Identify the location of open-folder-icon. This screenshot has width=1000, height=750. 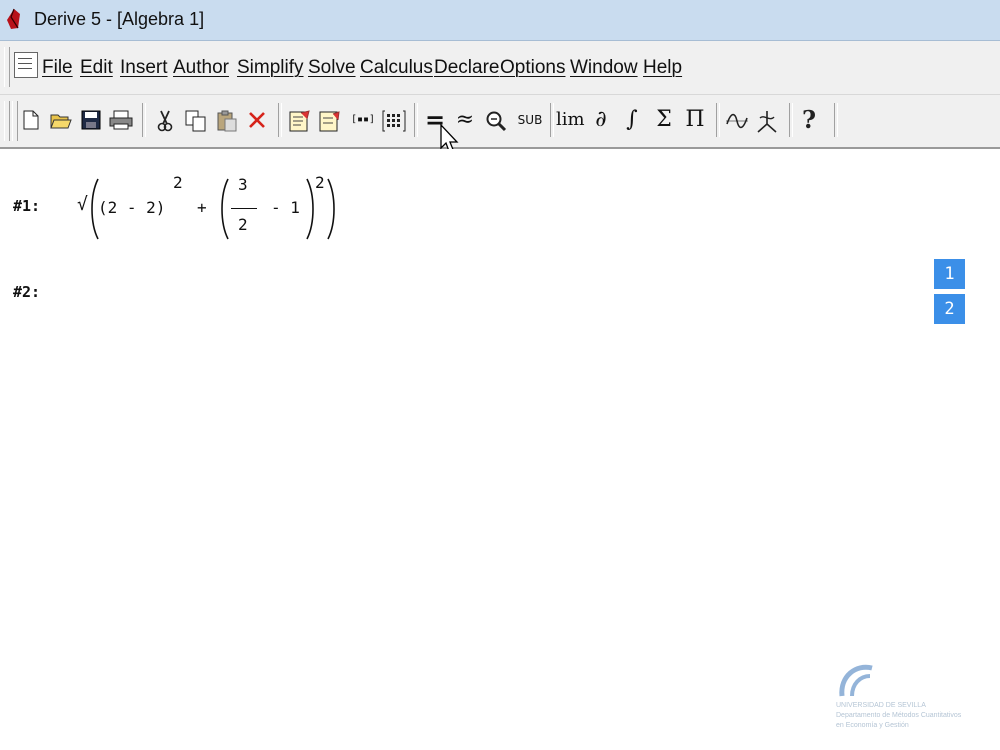
(61, 120).